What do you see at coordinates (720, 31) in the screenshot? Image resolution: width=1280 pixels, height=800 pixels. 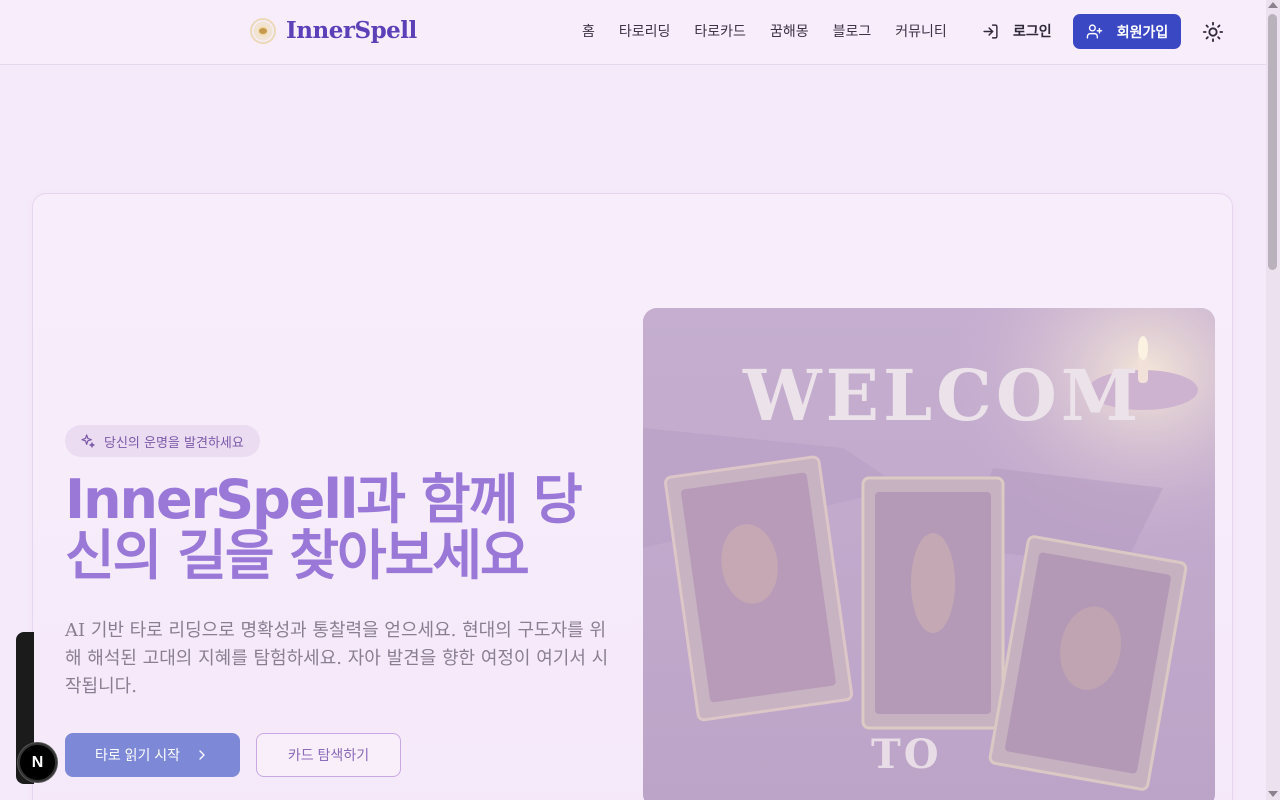 I see `nav-tarot-cards: 타로카드` at bounding box center [720, 31].